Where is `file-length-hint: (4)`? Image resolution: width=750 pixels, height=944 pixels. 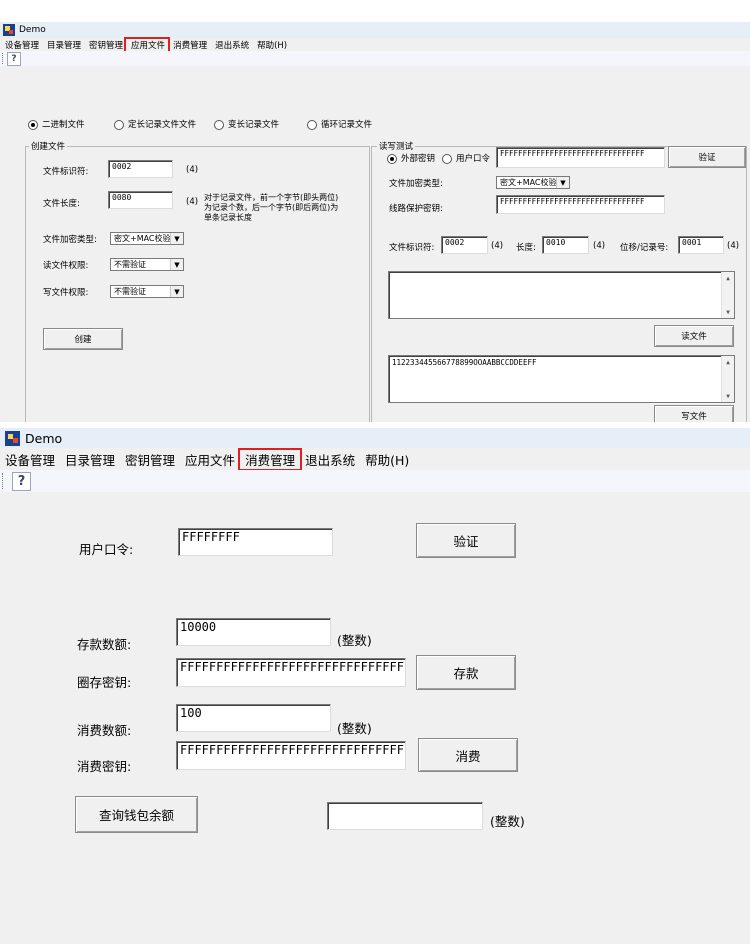 file-length-hint: (4) is located at coordinates (192, 202).